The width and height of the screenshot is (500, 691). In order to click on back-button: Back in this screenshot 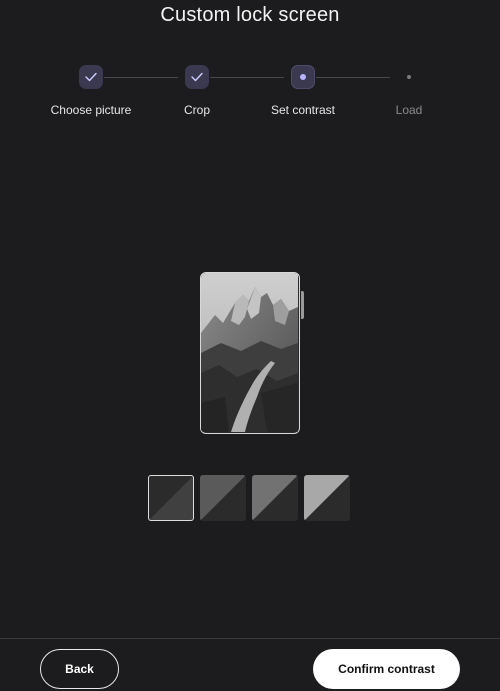, I will do `click(79, 669)`.